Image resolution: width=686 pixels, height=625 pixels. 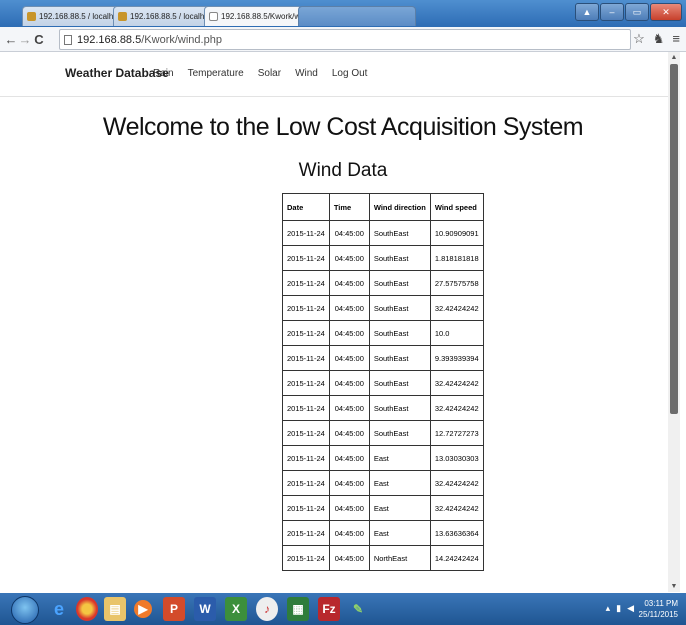 What do you see at coordinates (25, 39) in the screenshot?
I see `forward-arrow-icon: →` at bounding box center [25, 39].